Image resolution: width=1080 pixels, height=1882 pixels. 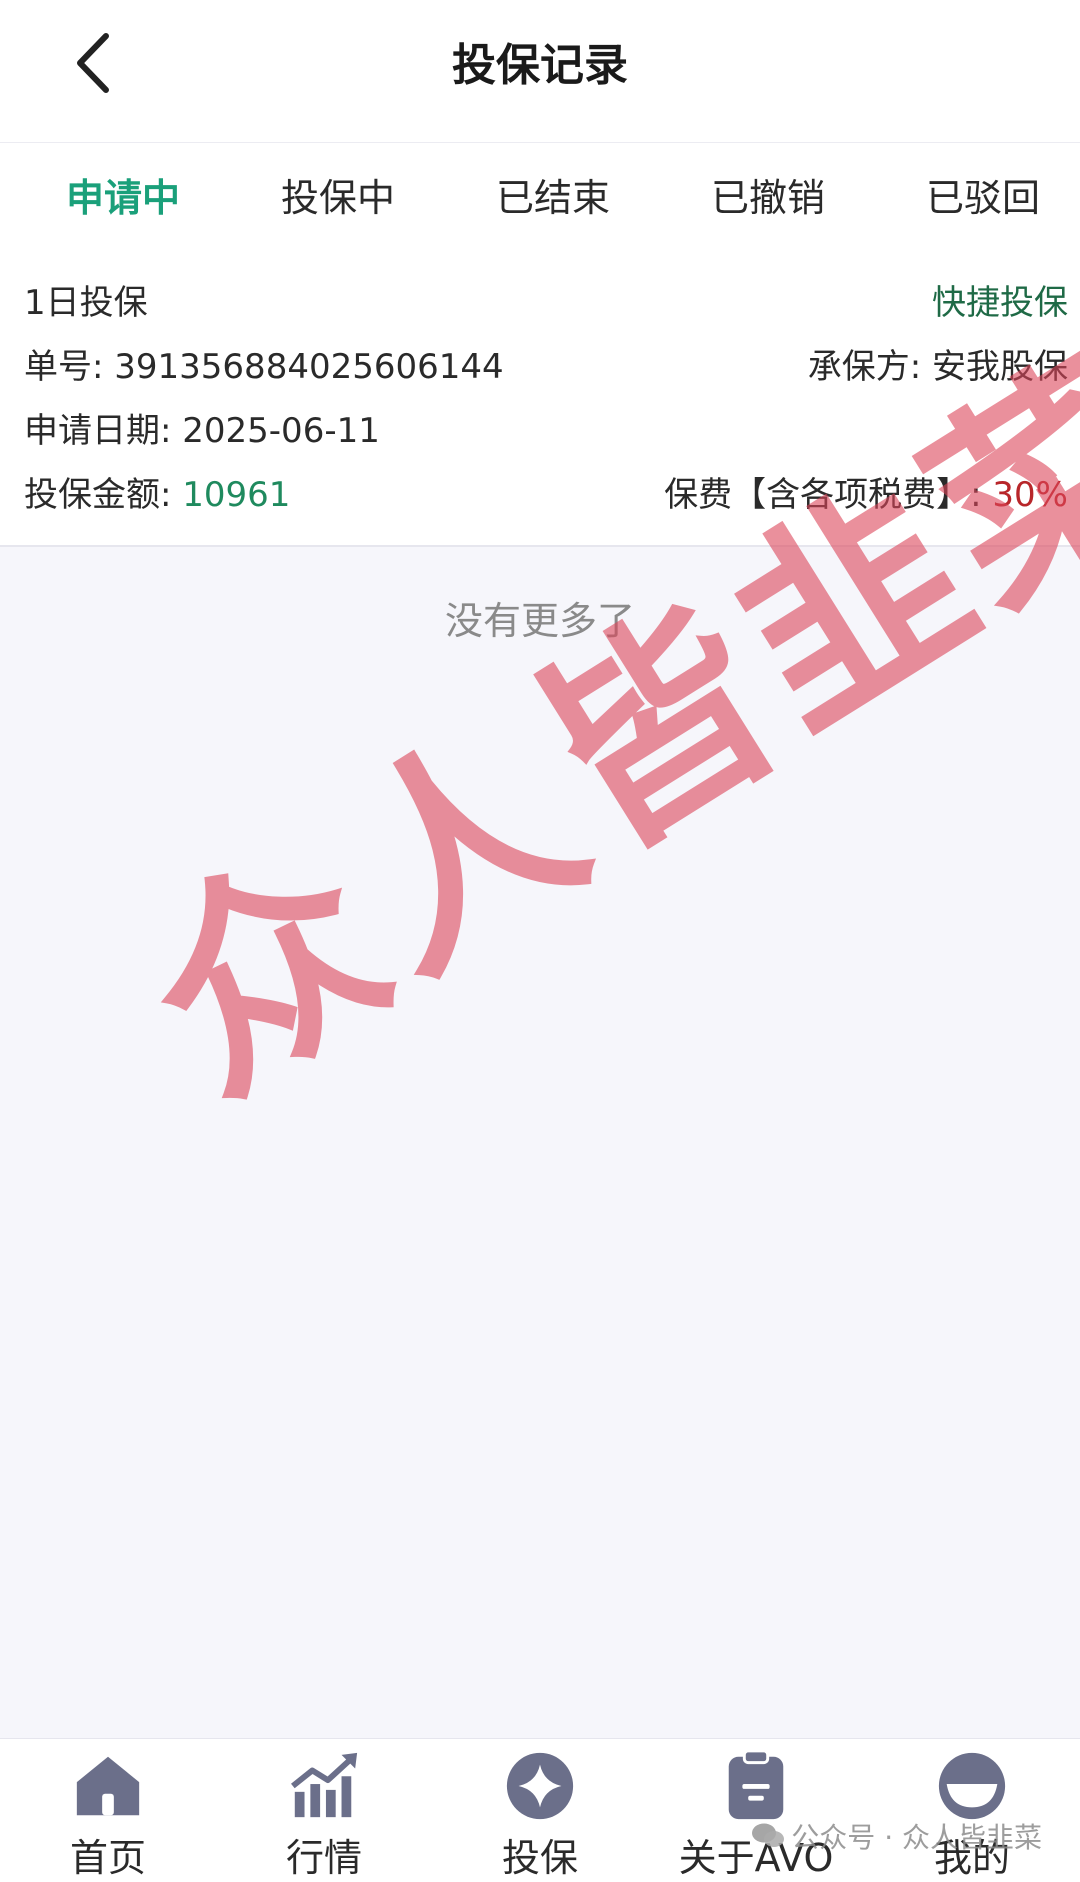 I want to click on nav-profile: 我的, so click(x=972, y=1810).